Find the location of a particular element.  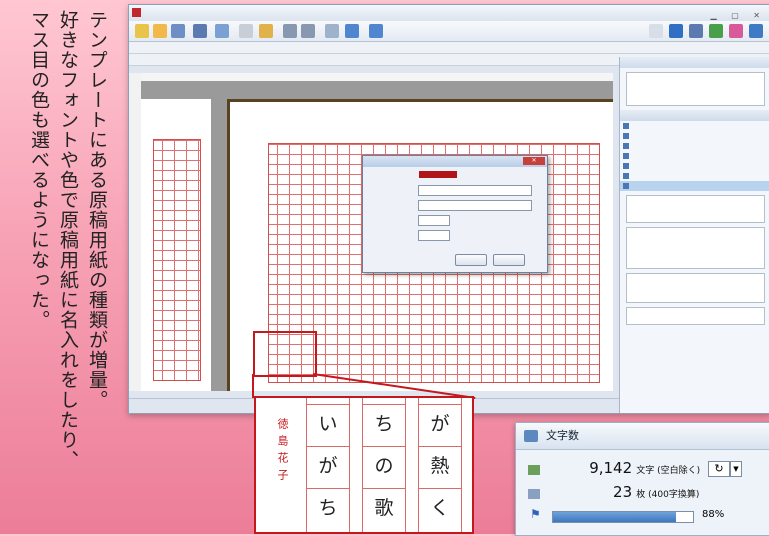

title-bar: ▁ ▢ ✕ is located at coordinates (449, 13).